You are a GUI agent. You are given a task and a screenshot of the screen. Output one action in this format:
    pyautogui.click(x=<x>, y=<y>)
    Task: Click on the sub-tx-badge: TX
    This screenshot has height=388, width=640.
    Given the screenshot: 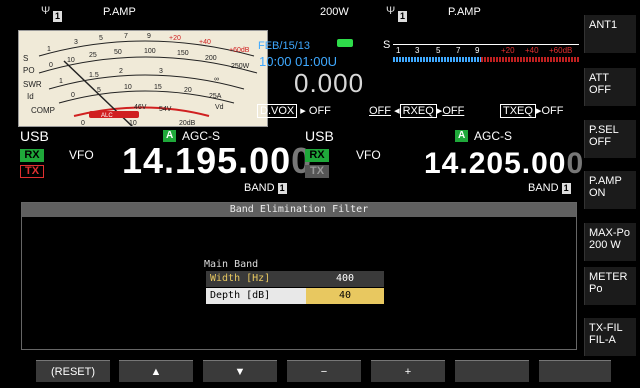 What is the action you would take?
    pyautogui.click(x=317, y=171)
    